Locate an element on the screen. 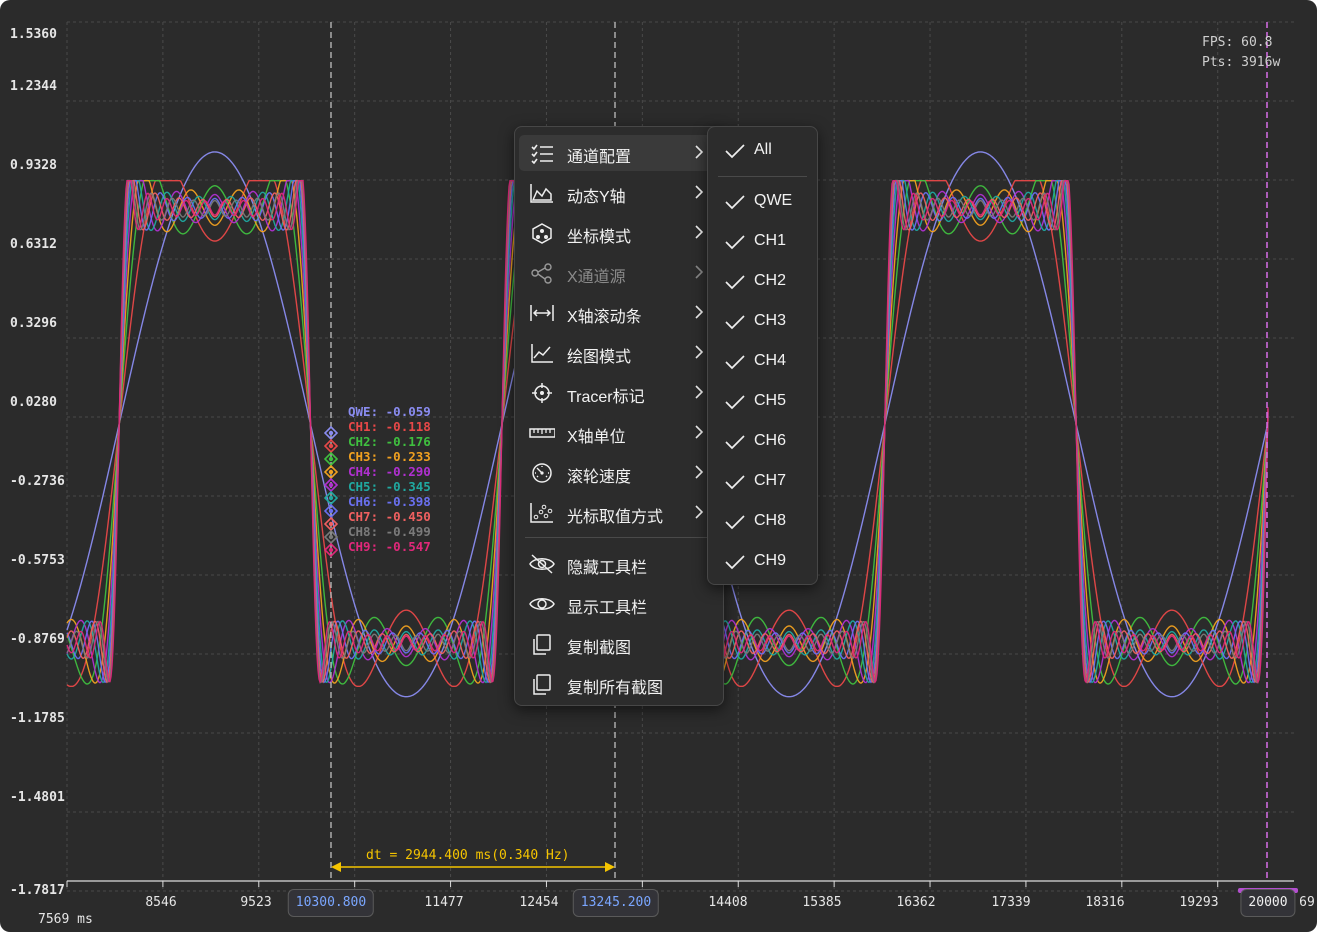 This screenshot has width=1317, height=932. tracer-value: -0.398 is located at coordinates (408, 501).